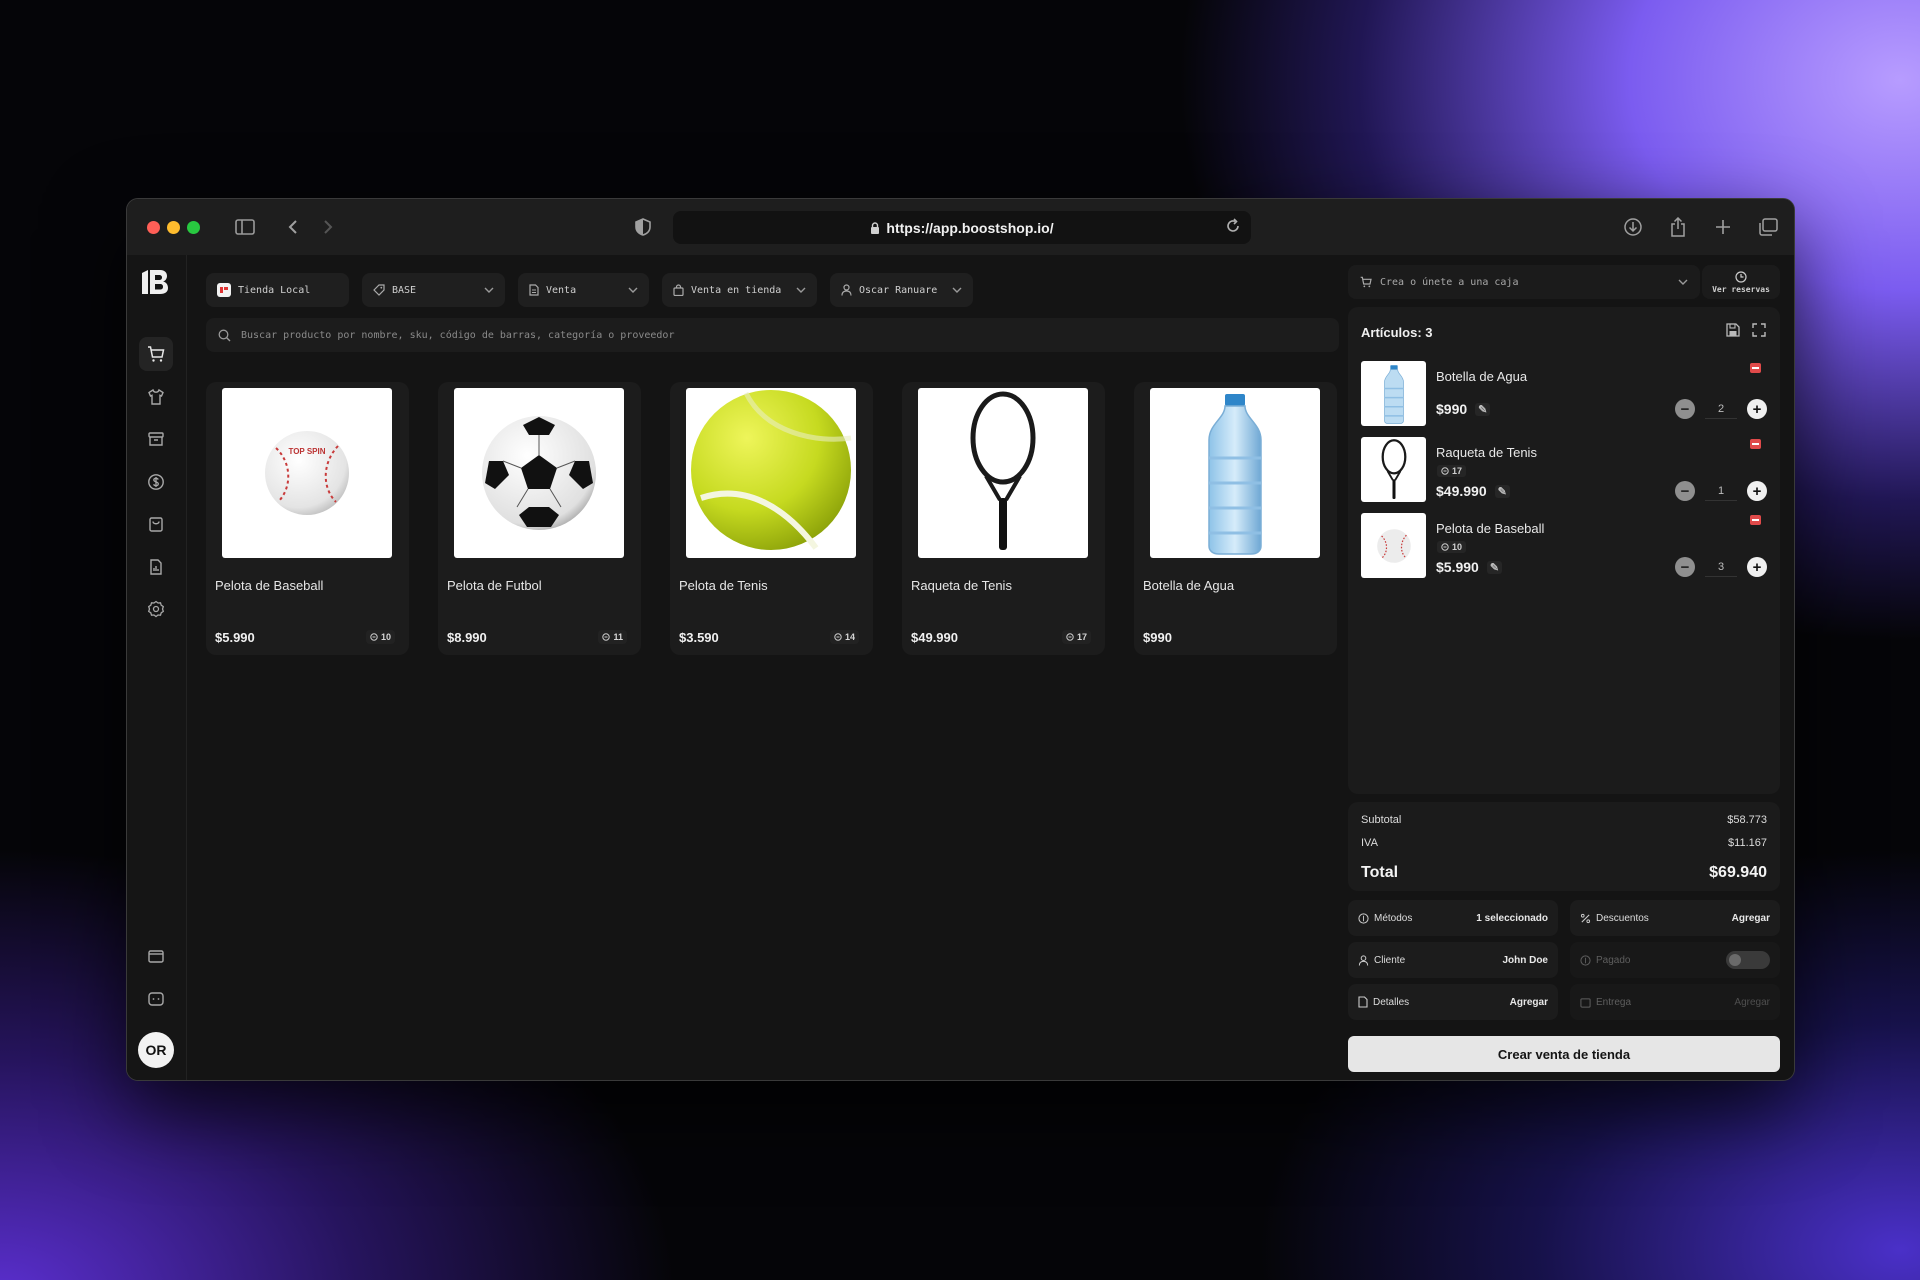 The width and height of the screenshot is (1920, 1280). I want to click on address-bar: https://app.boostshop.io/, so click(962, 227).